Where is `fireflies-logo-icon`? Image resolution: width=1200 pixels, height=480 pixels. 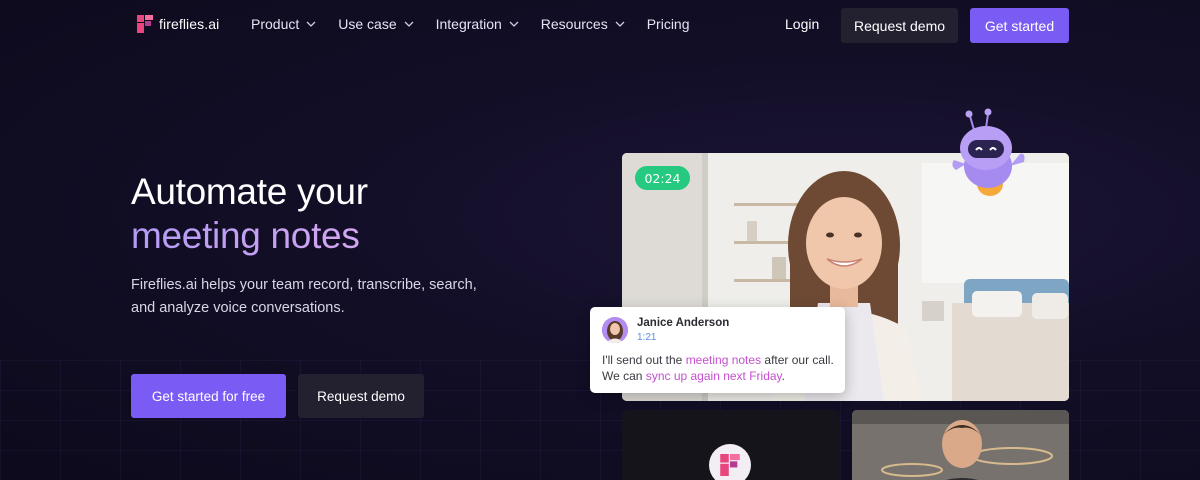
fireflies-logo-icon is located at coordinates (145, 24).